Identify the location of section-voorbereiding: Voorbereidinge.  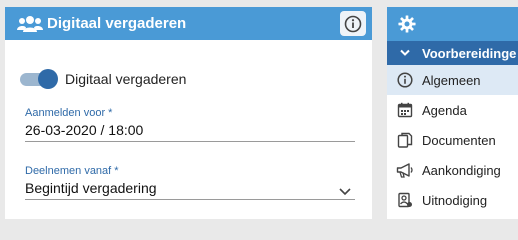
(452, 53).